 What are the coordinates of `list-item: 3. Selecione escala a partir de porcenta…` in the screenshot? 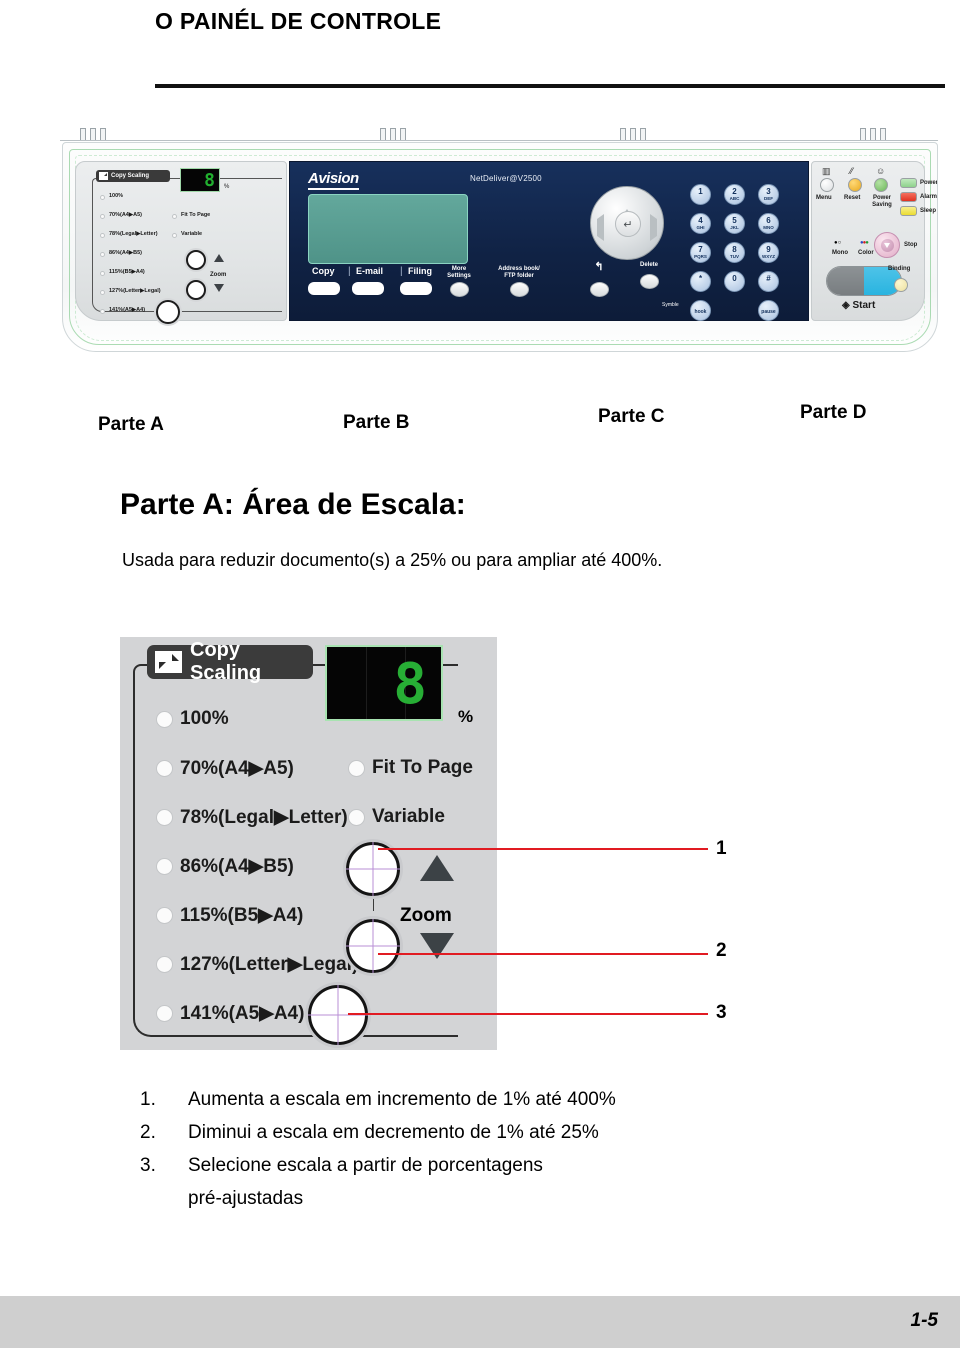 It's located at (490, 1165).